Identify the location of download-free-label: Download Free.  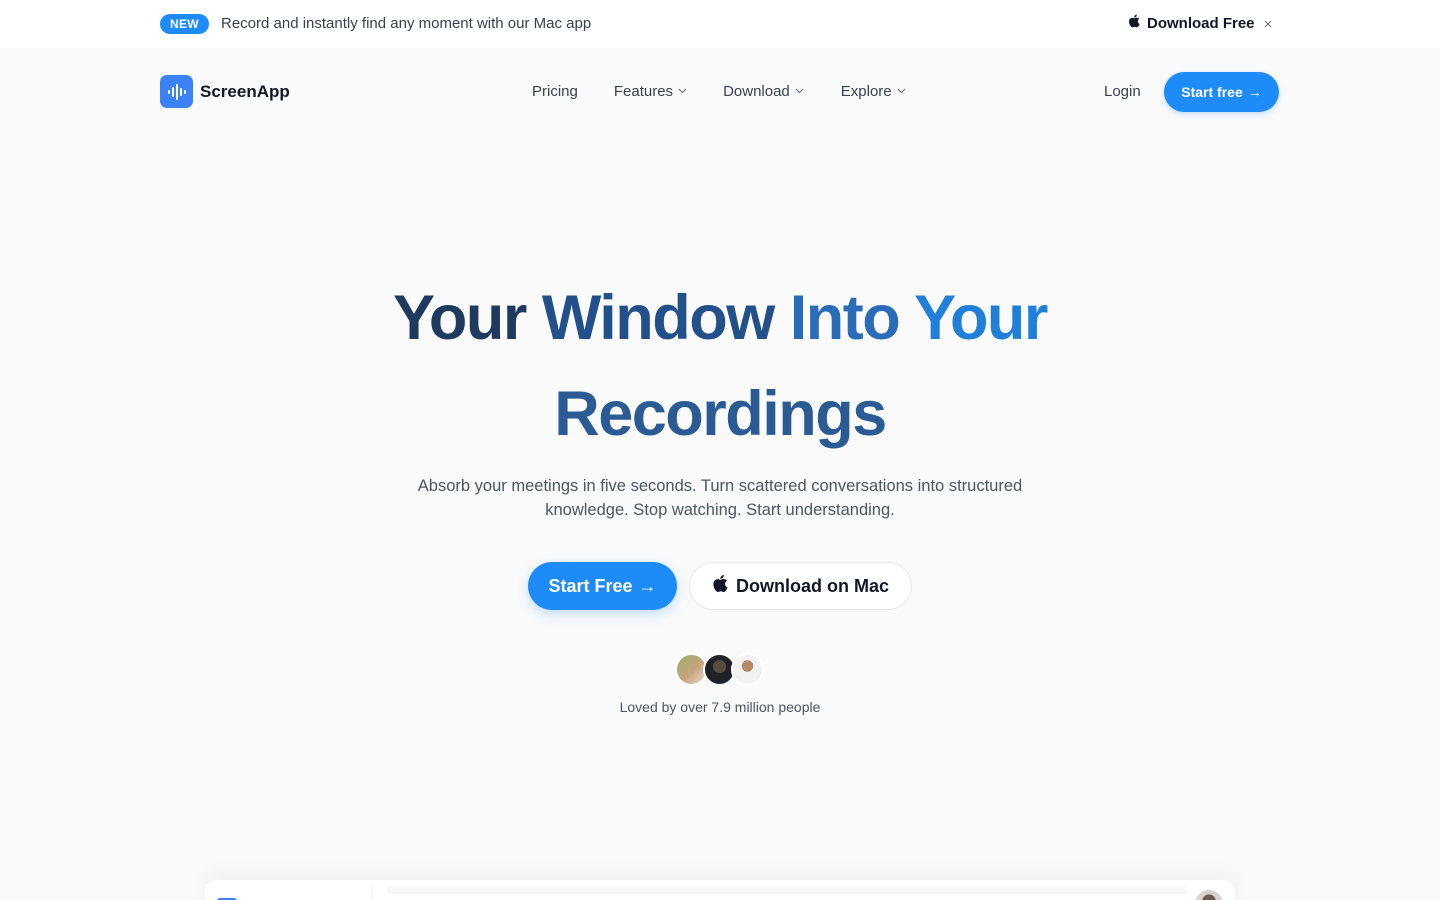
(1201, 23).